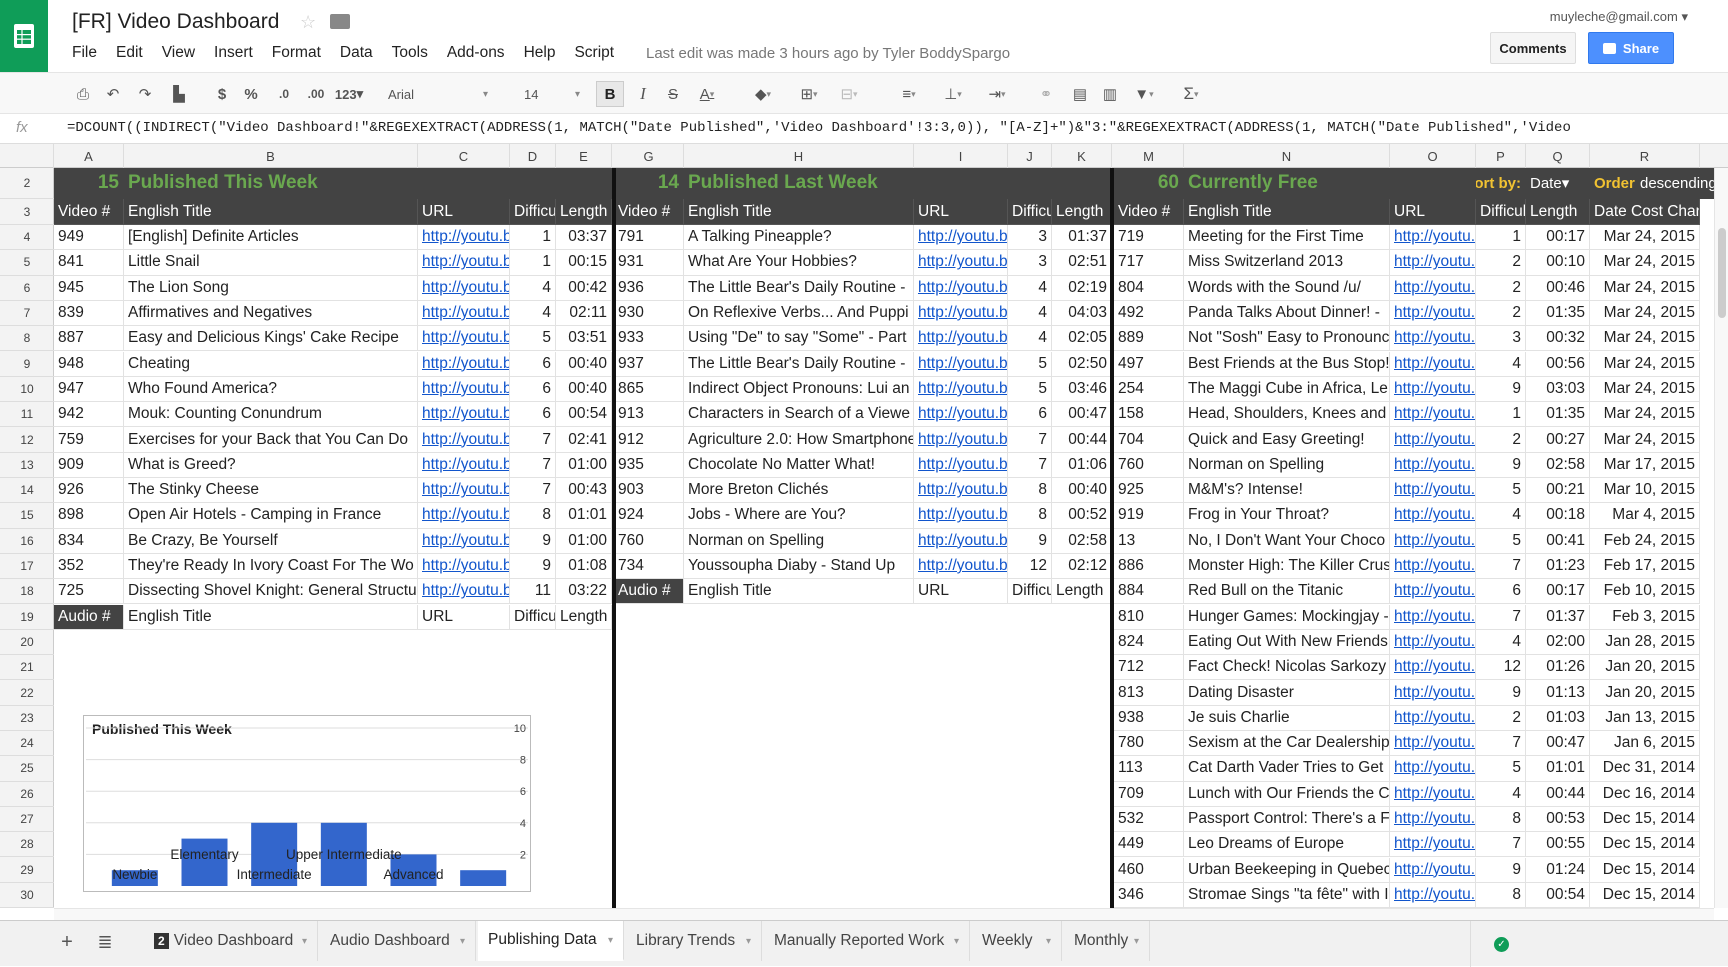 This screenshot has width=1728, height=967. I want to click on table-cell: Frog in Your Throat?, so click(1287, 516).